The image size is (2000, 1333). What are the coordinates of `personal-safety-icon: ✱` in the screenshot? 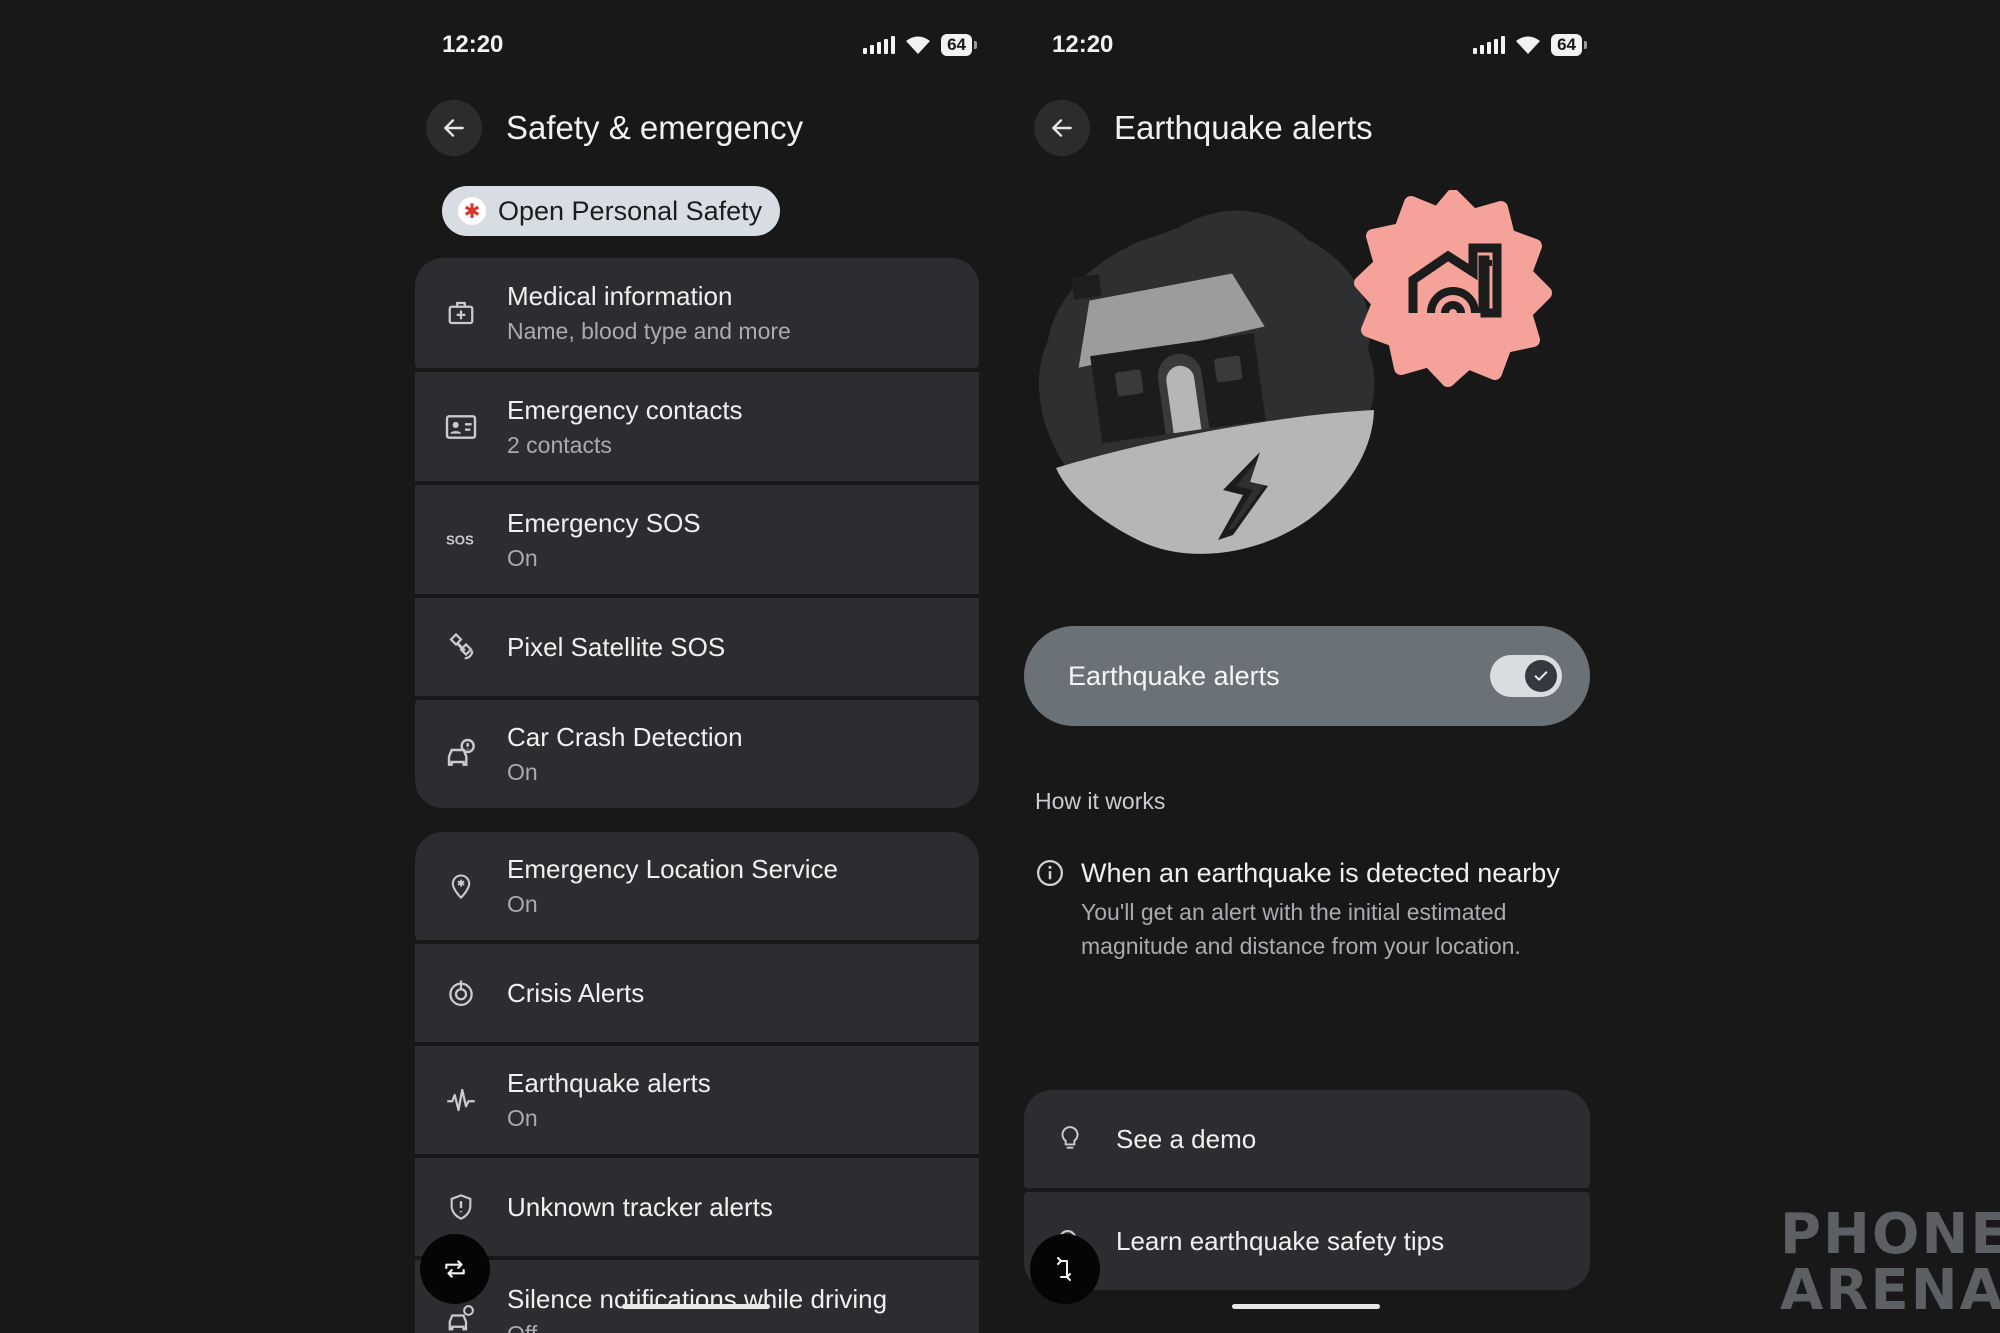 It's located at (472, 211).